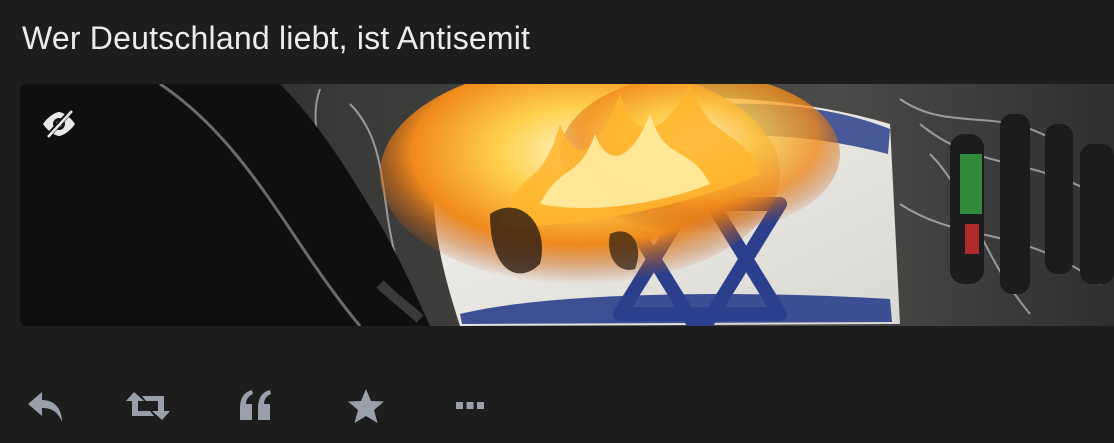 The image size is (1114, 443). I want to click on eye-slash-icon, so click(59, 124).